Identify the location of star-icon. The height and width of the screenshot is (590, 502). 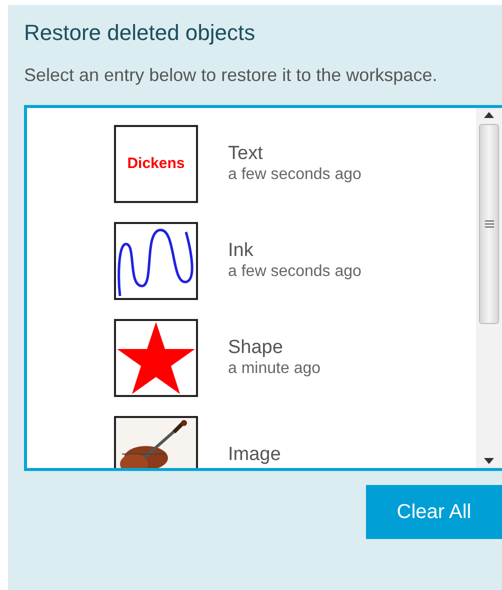
(156, 358).